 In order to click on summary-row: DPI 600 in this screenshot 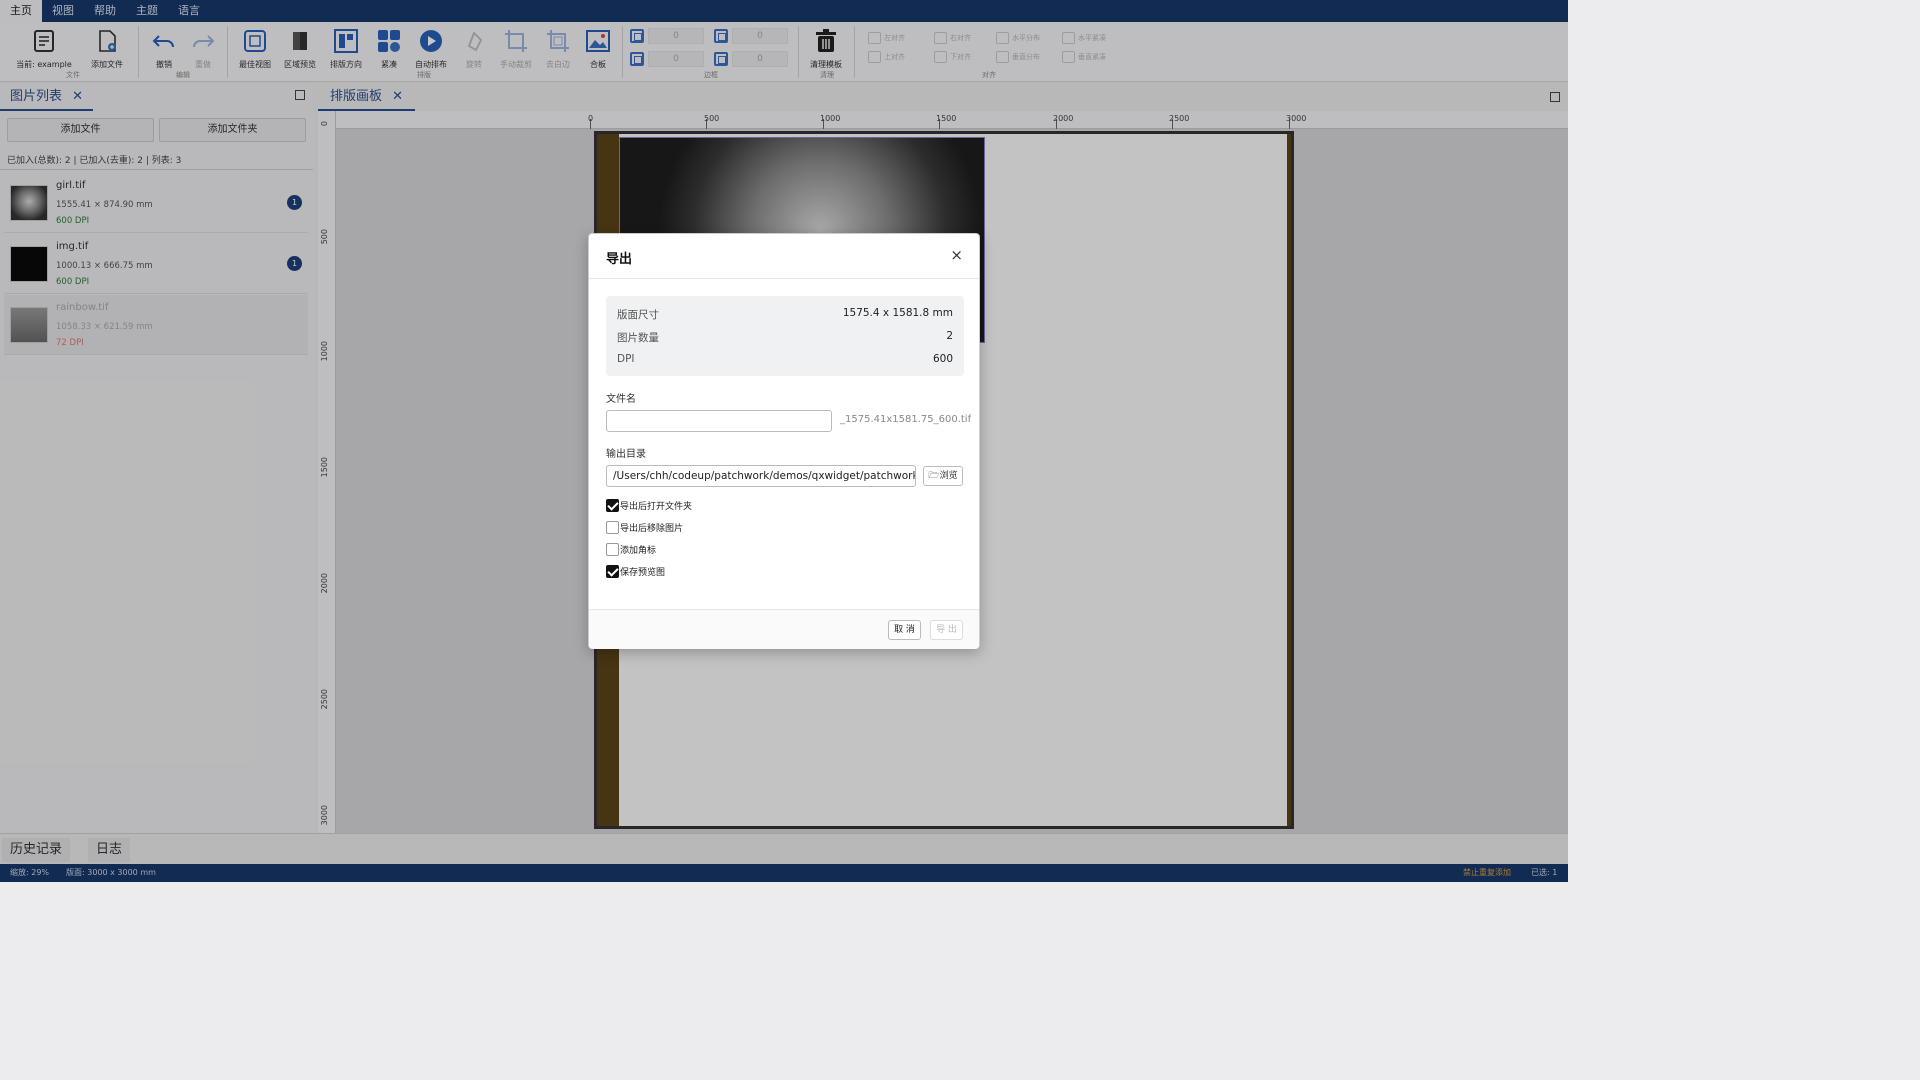, I will do `click(785, 359)`.